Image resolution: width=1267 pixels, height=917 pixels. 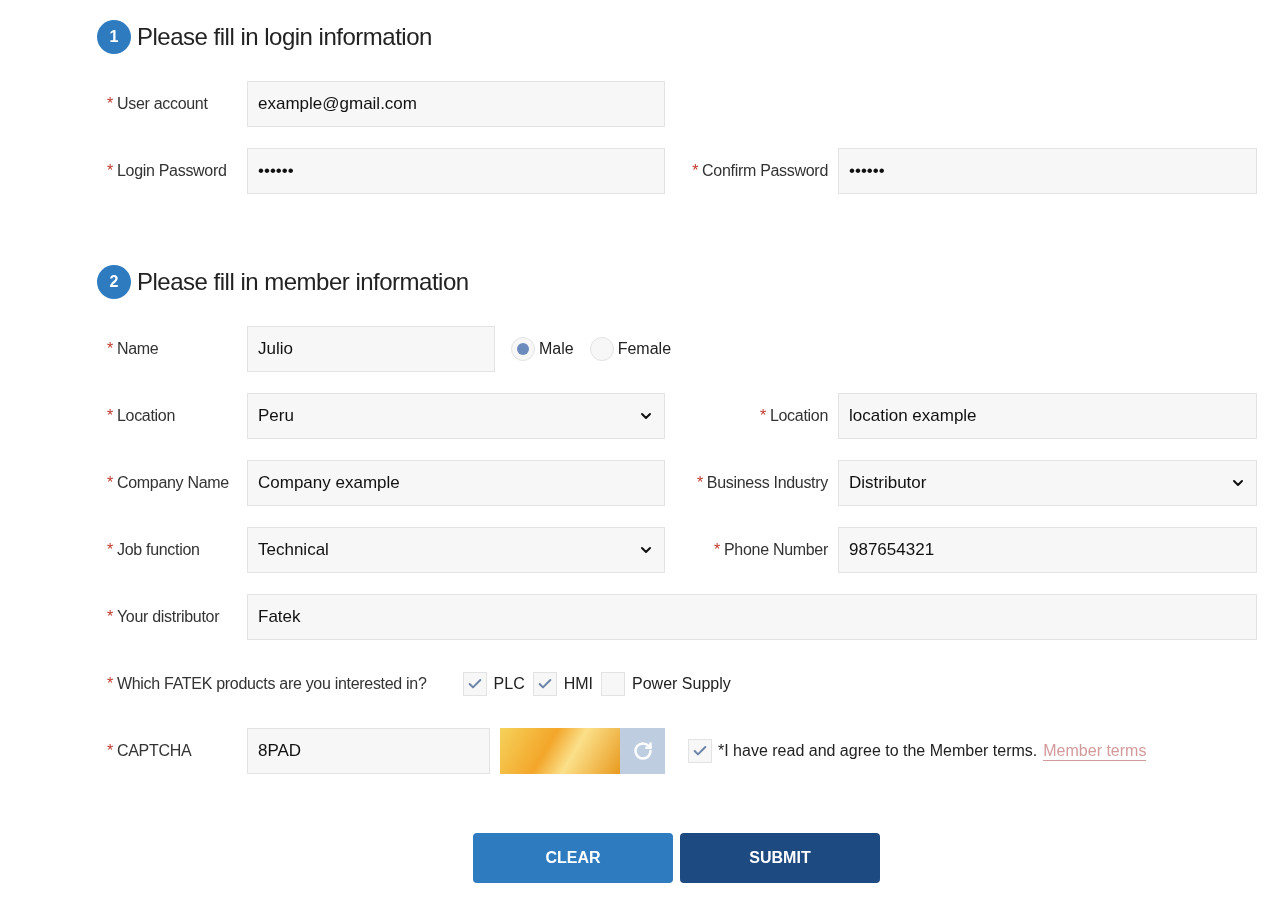 What do you see at coordinates (681, 684) in the screenshot?
I see `checkbox-label: Power Supply` at bounding box center [681, 684].